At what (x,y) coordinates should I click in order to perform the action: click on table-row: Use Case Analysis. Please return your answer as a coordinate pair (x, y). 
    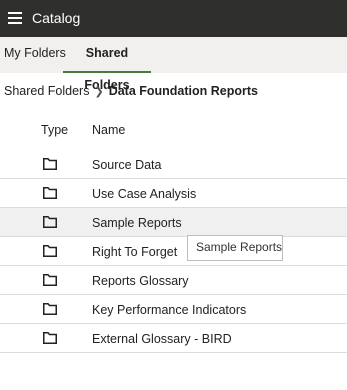
    Looking at the image, I should click on (173, 193).